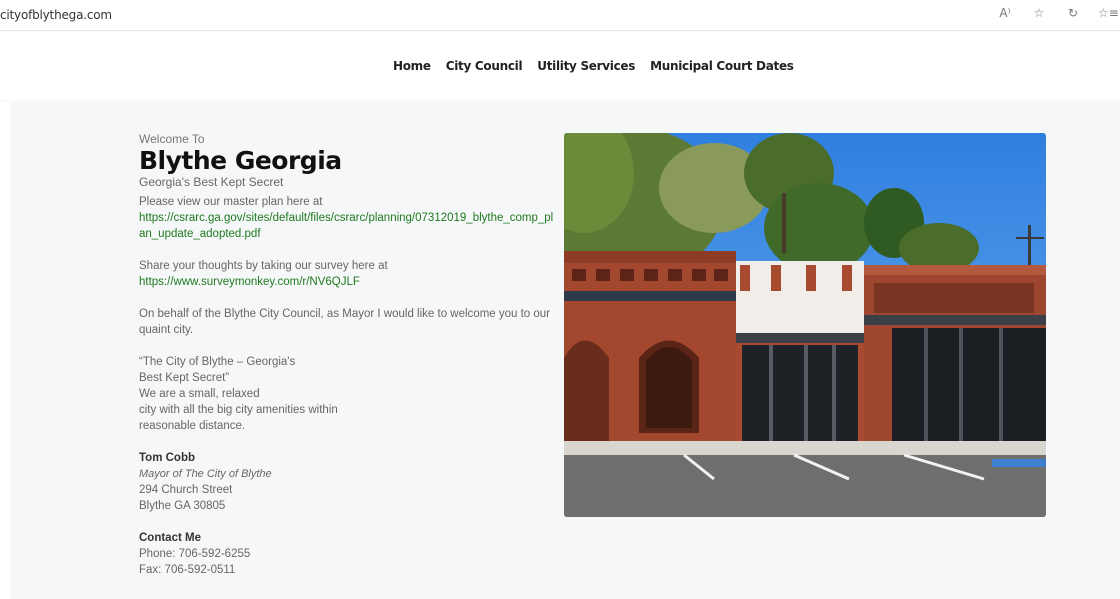 The width and height of the screenshot is (1120, 599). What do you see at coordinates (1057, 13) in the screenshot?
I see `browser-toolbar-icons: A⁾ ☆ ↻ ☆≡` at bounding box center [1057, 13].